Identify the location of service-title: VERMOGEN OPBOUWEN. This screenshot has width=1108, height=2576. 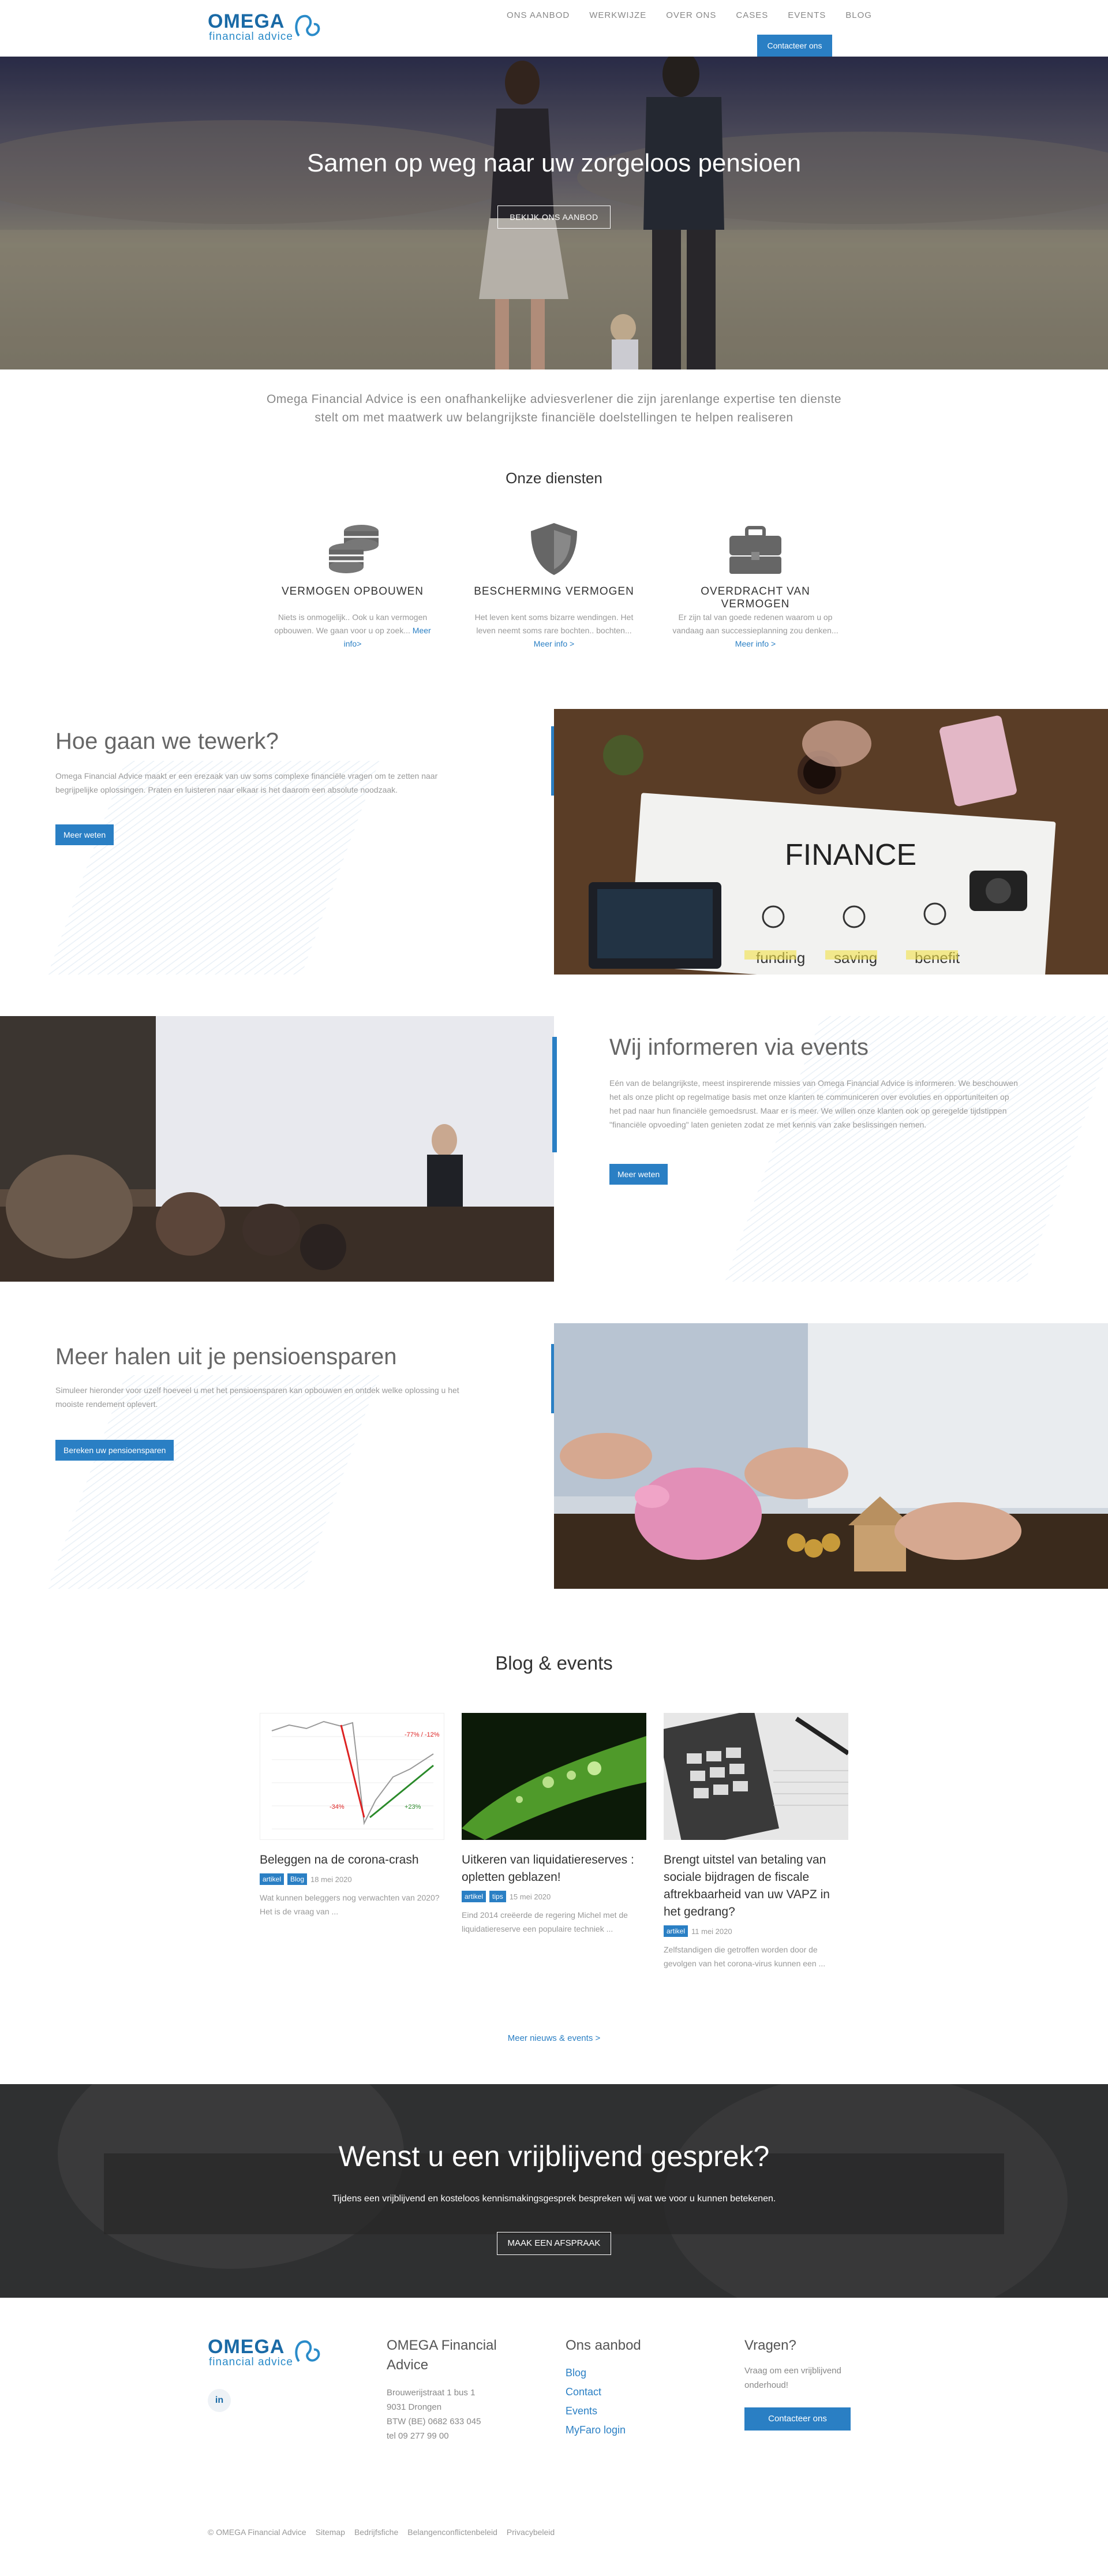
(352, 591).